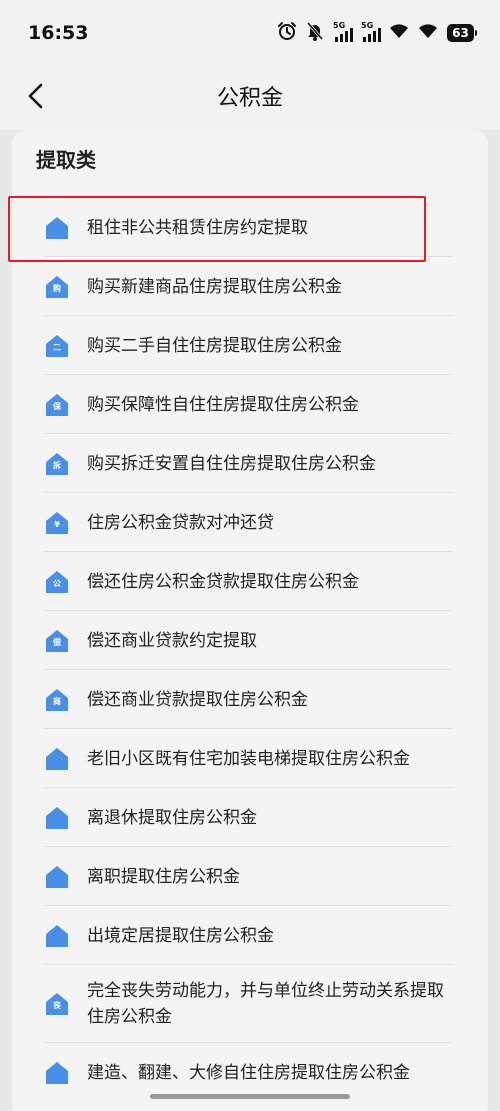 Image resolution: width=500 pixels, height=1111 pixels. I want to click on list-item-label: 住房公积金贷款对冲还贷, so click(180, 522).